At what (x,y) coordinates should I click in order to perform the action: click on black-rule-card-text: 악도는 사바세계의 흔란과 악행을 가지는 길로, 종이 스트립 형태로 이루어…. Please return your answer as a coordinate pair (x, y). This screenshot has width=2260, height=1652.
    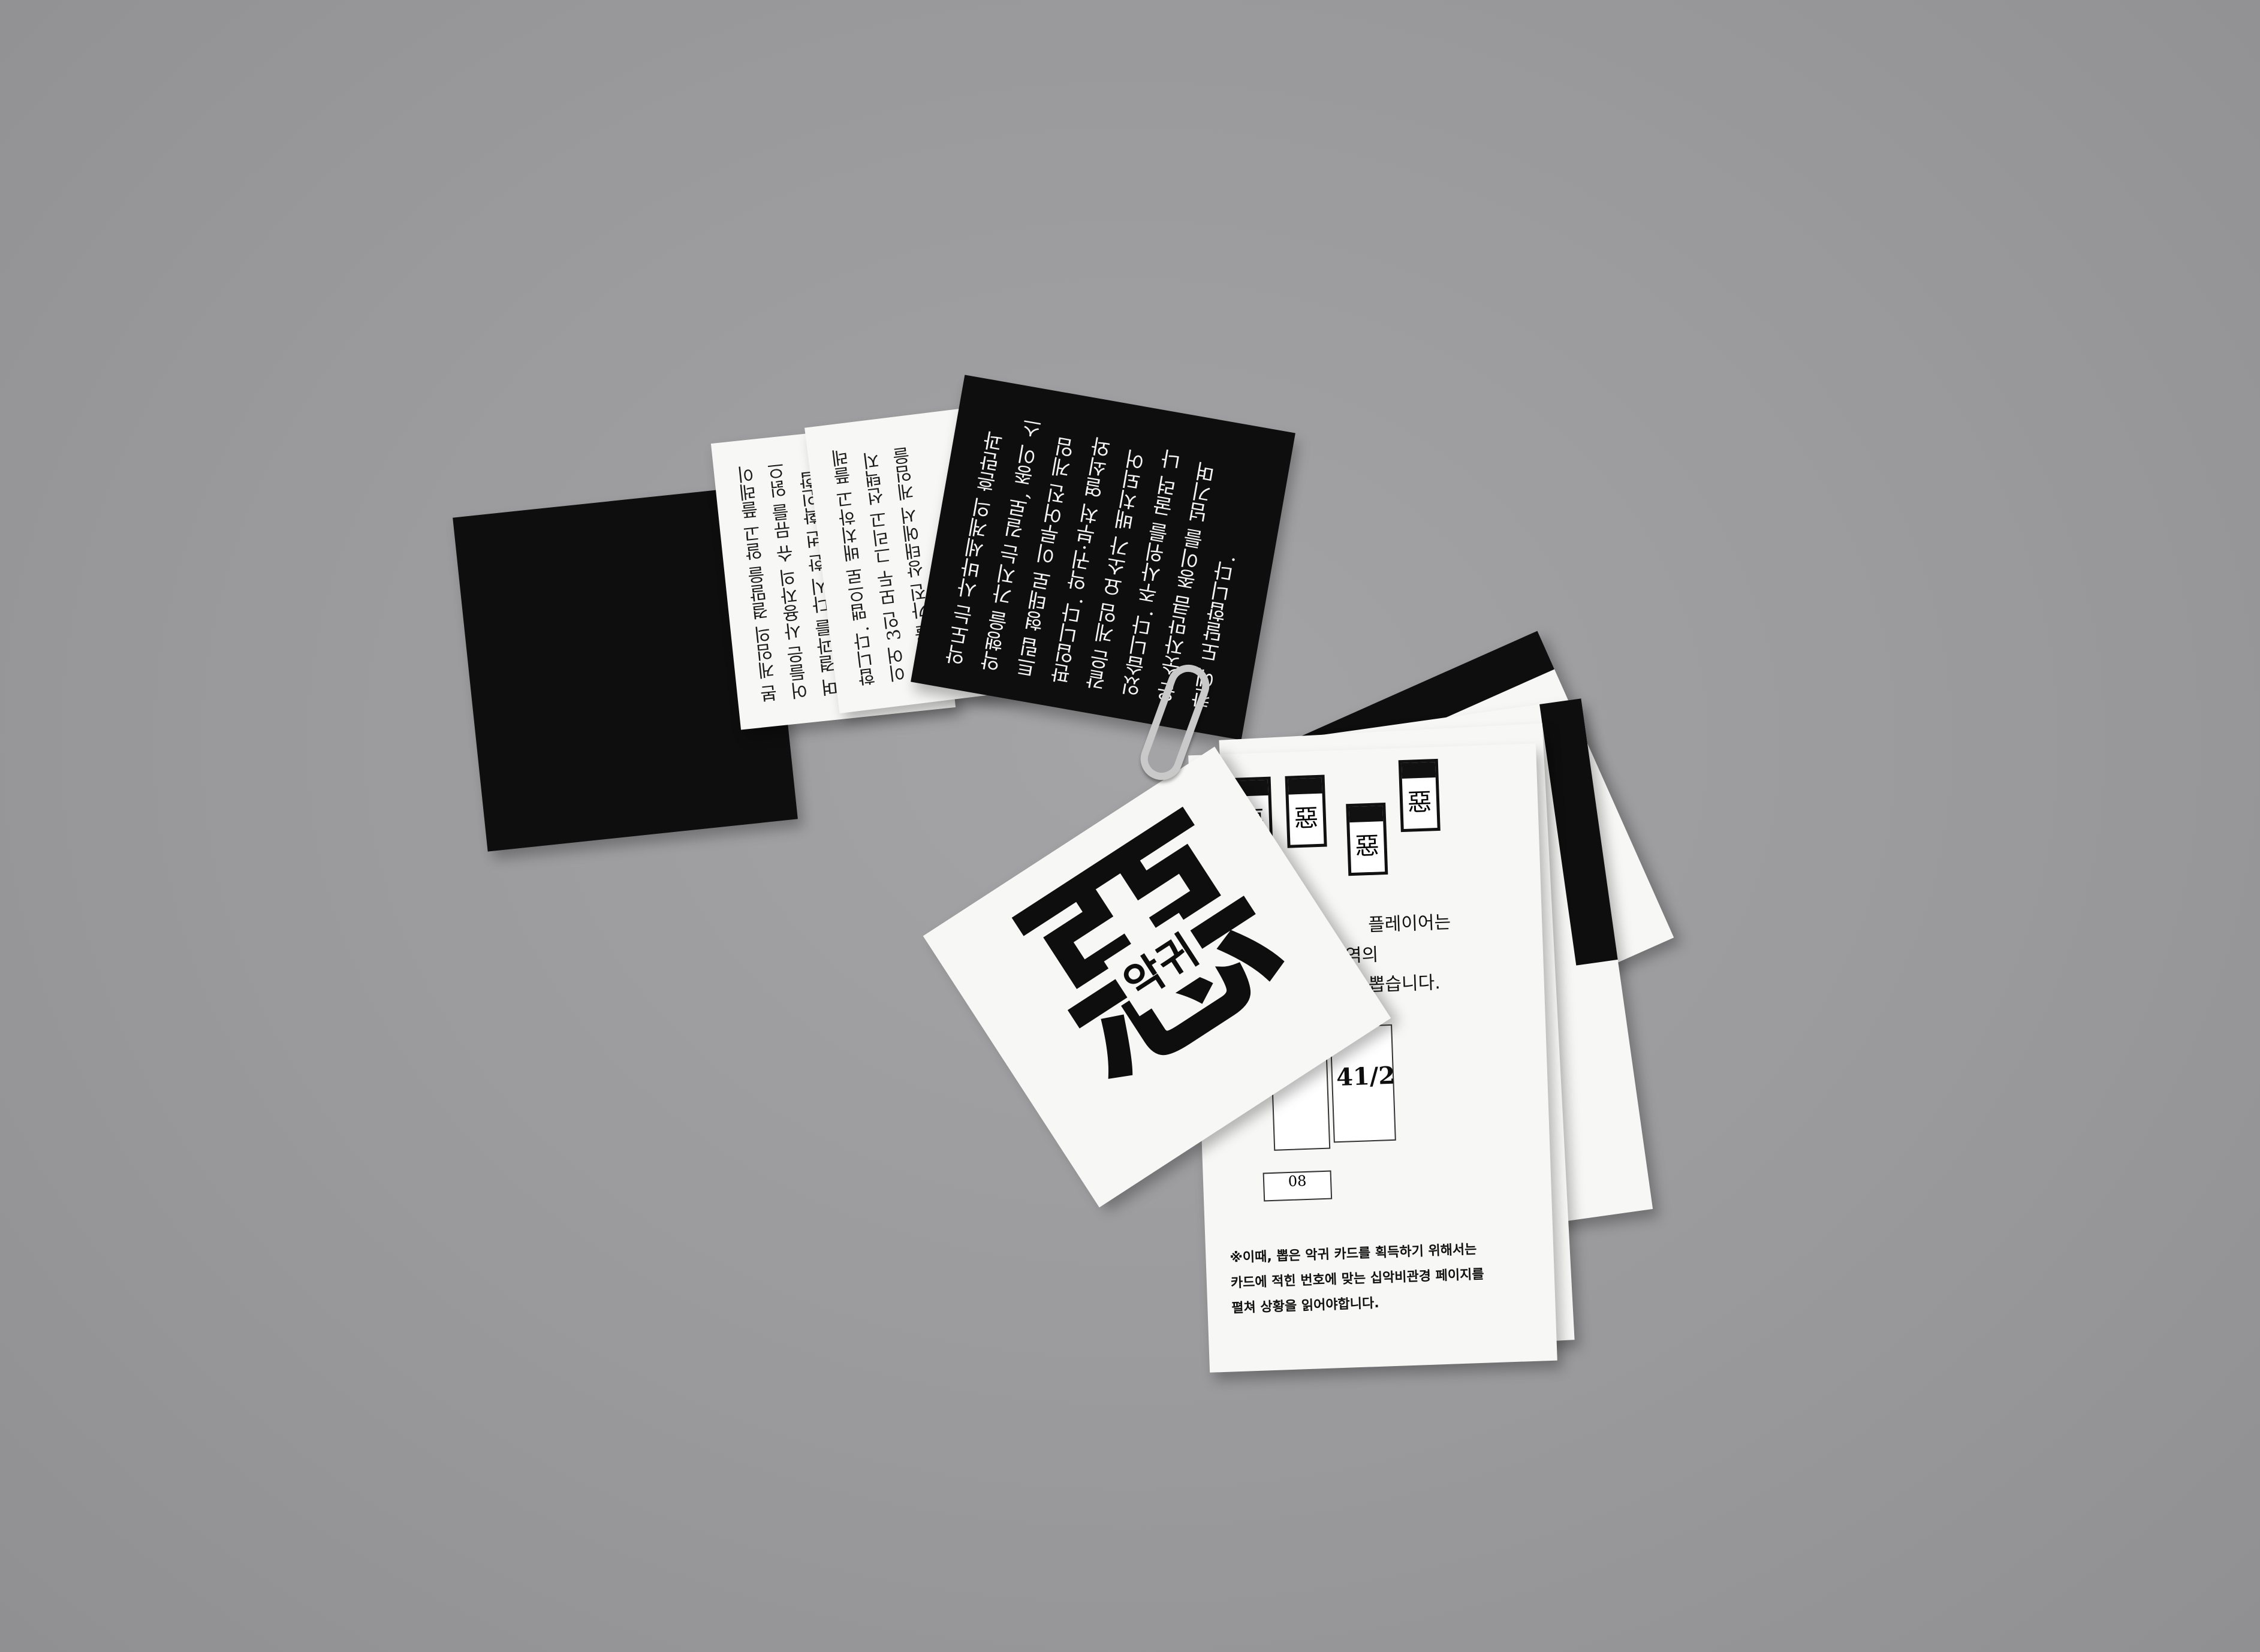
    Looking at the image, I should click on (1092, 564).